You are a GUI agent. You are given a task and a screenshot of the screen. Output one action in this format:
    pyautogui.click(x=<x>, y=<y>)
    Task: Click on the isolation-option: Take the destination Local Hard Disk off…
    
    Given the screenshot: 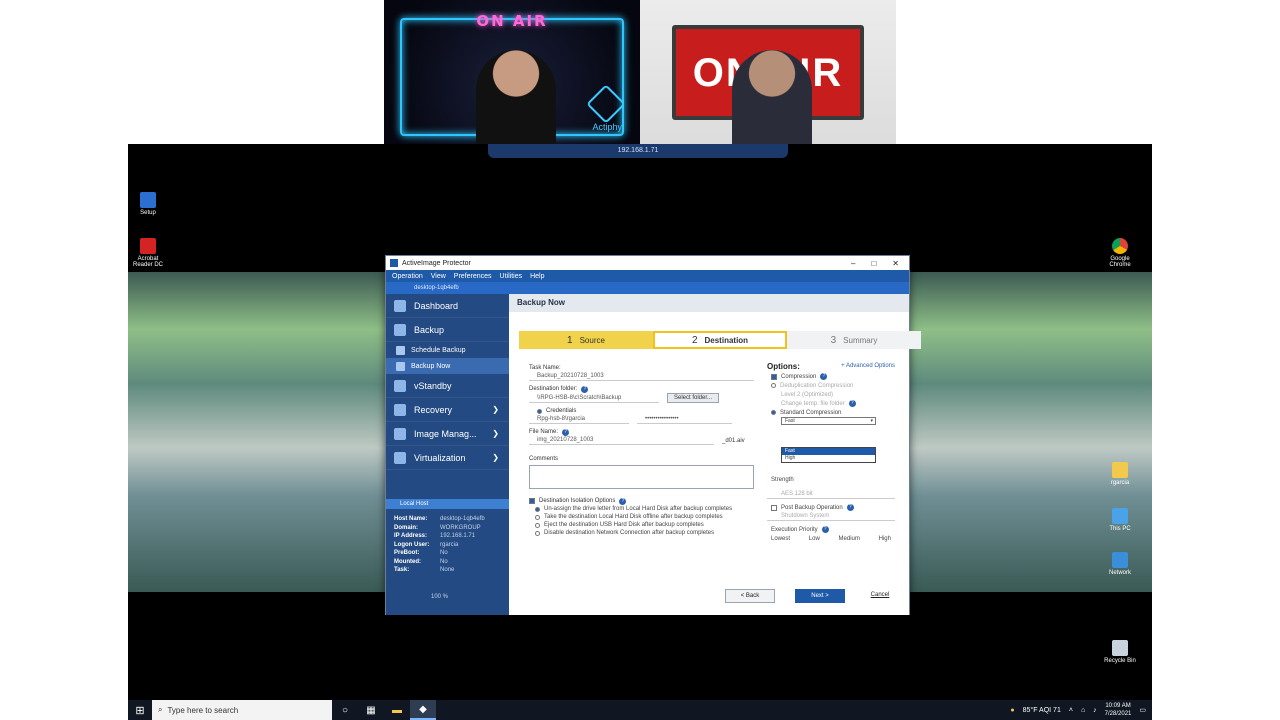 What is the action you would take?
    pyautogui.click(x=641, y=517)
    